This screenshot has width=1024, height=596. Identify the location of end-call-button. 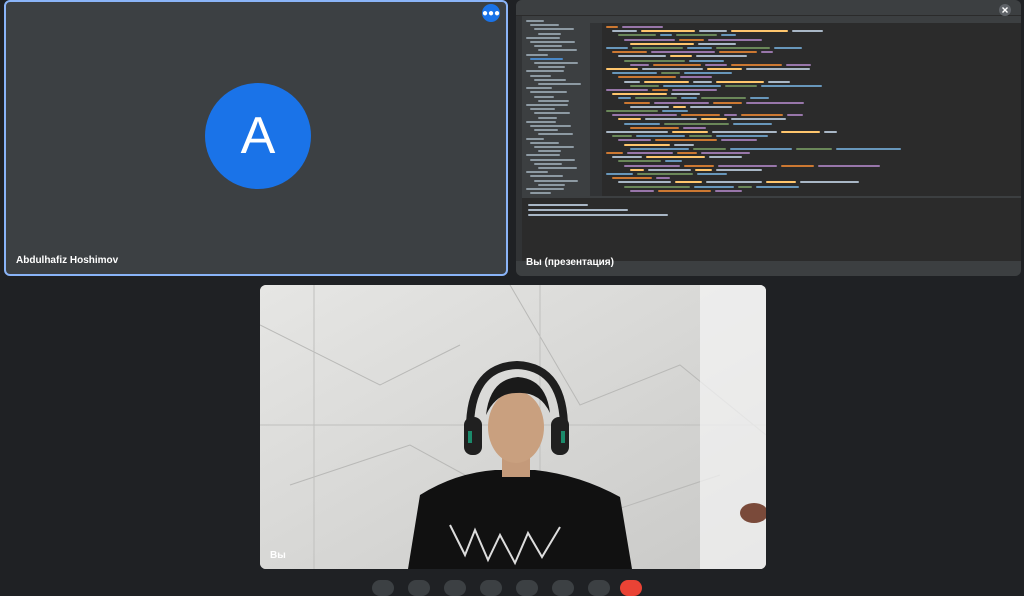
(631, 588).